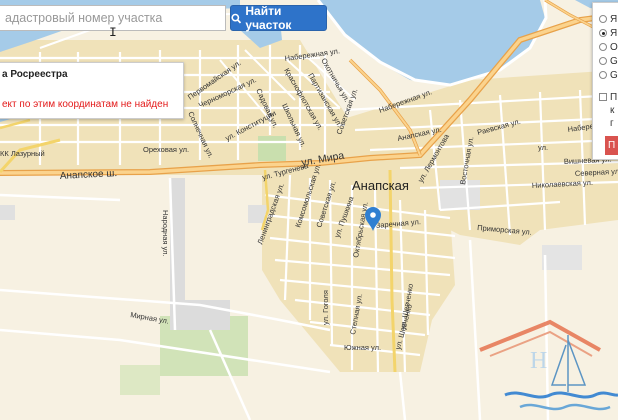 This screenshot has height=420, width=618. Describe the element at coordinates (85, 104) in the screenshot. I see `popup-error-message: ект по этим координатам не найден` at that location.